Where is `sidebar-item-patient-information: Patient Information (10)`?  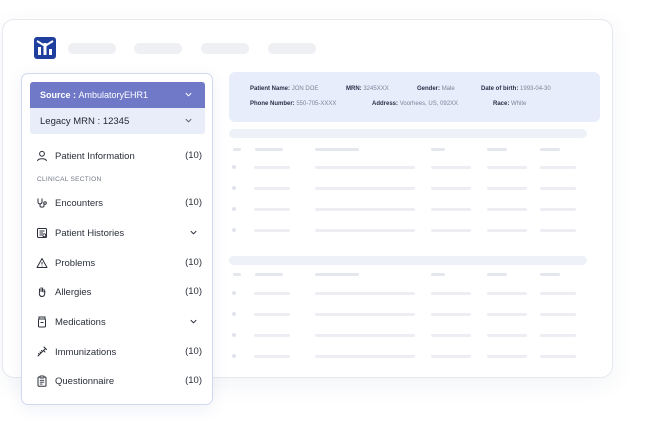
sidebar-item-patient-information: Patient Information (10) is located at coordinates (119, 156).